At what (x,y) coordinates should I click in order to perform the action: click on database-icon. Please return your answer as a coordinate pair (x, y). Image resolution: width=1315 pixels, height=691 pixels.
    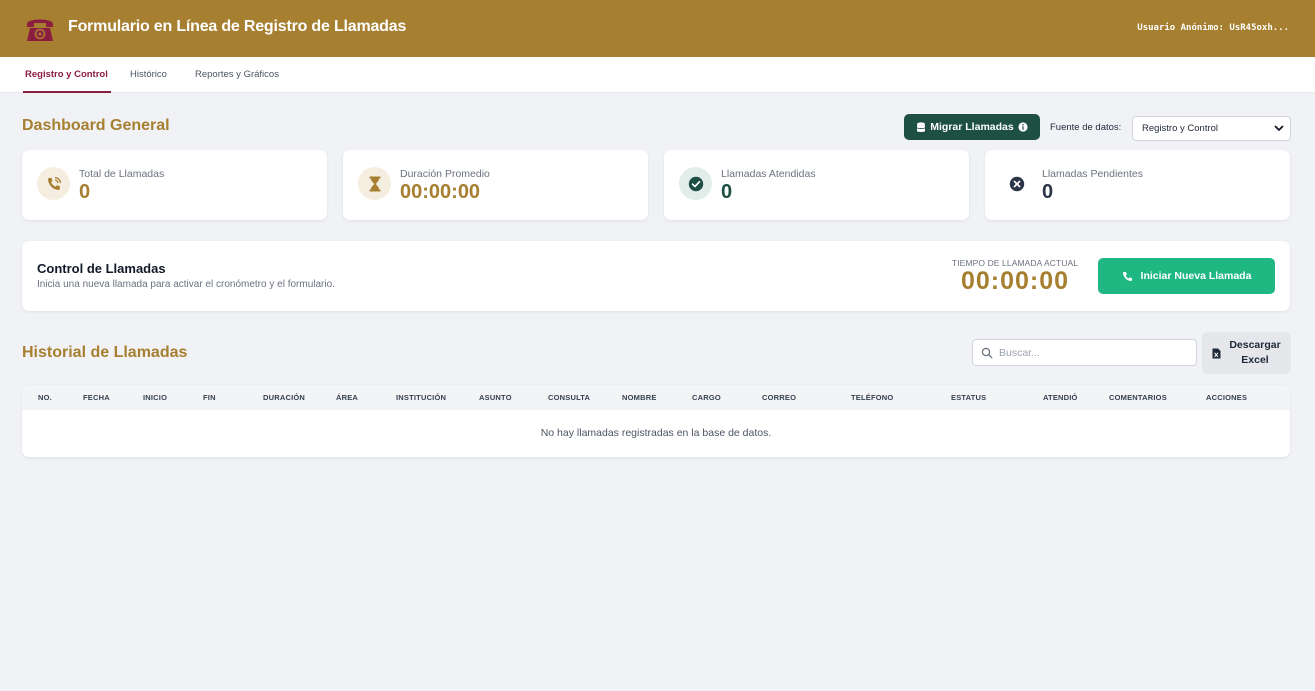
    Looking at the image, I should click on (921, 126).